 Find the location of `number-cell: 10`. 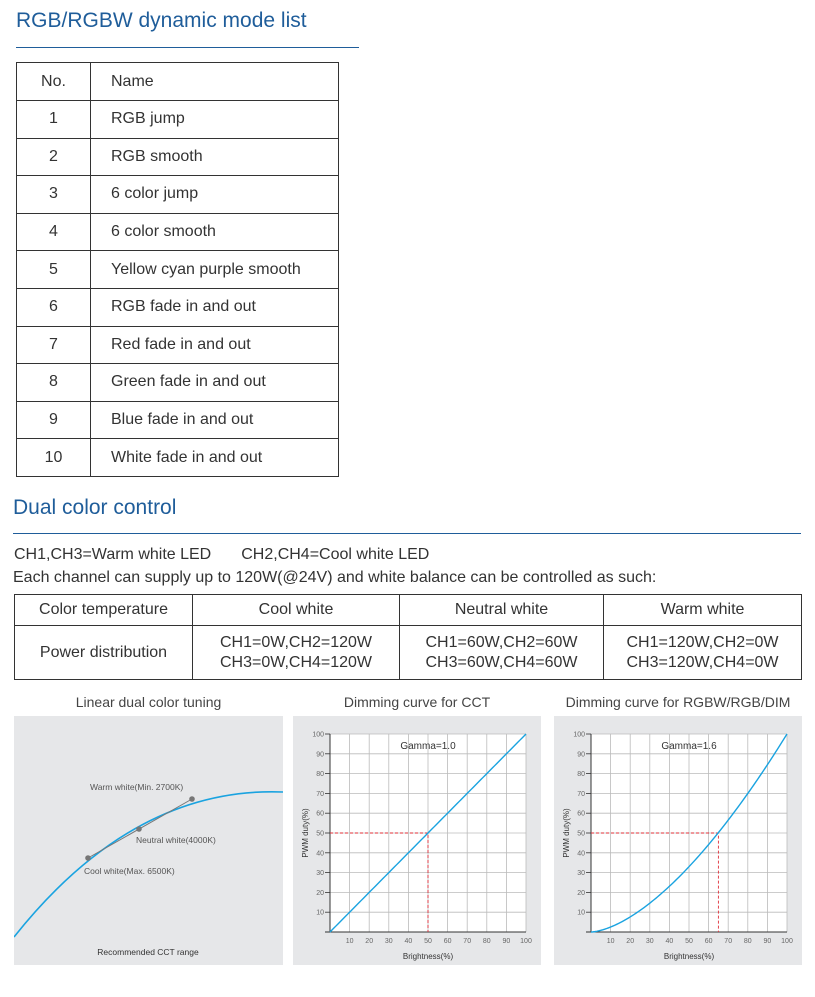

number-cell: 10 is located at coordinates (53, 457).